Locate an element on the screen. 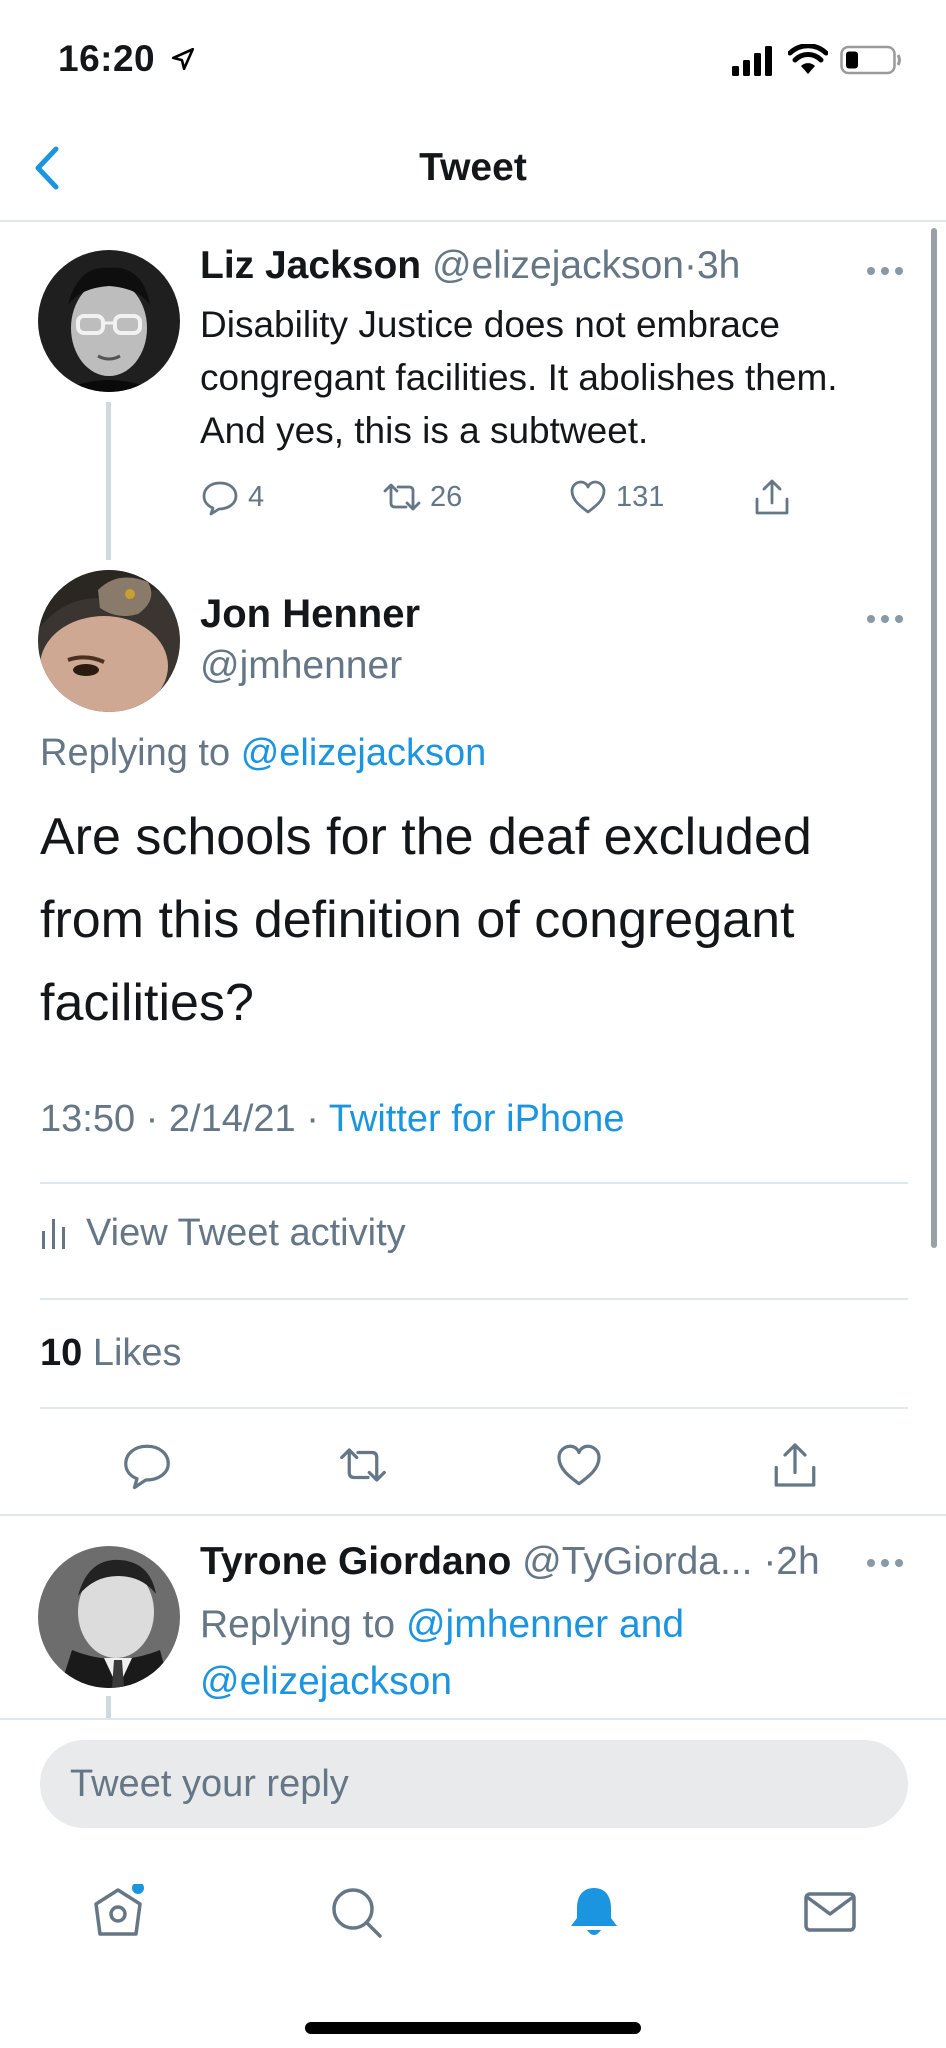 Image resolution: width=946 pixels, height=2048 pixels. likes-summary: 10 Likes is located at coordinates (111, 1353).